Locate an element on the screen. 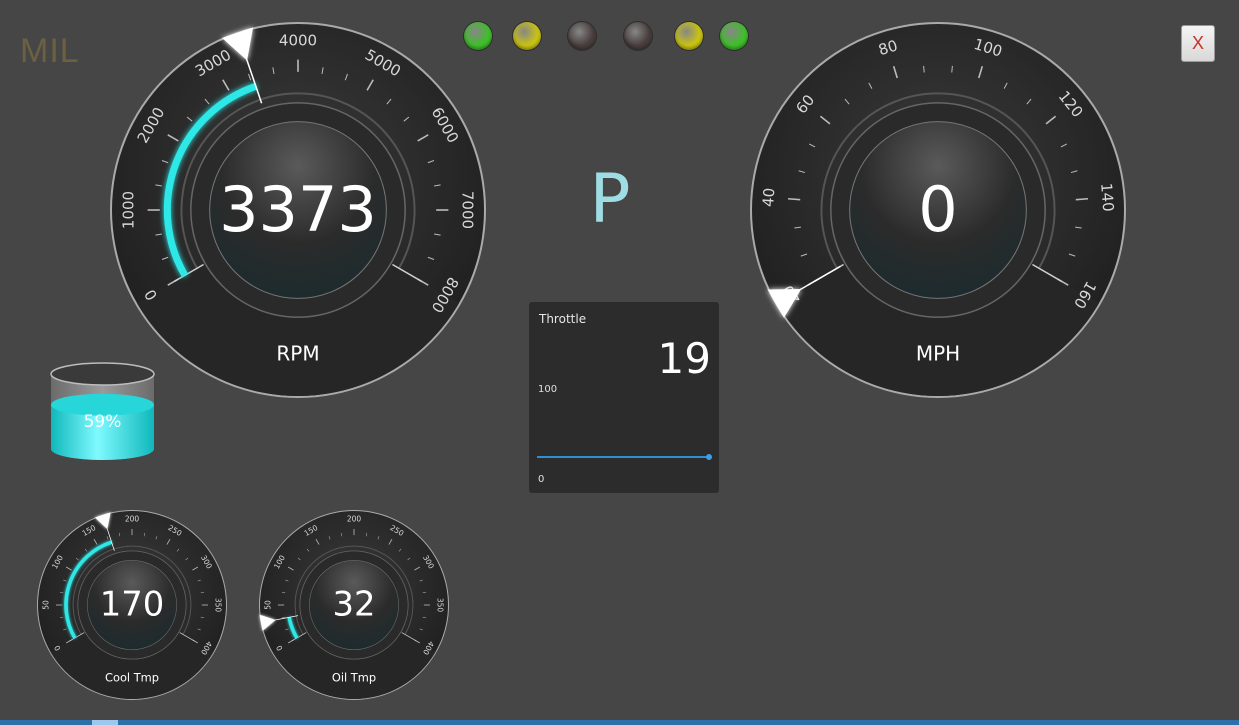  rpm-unit-label: RPM is located at coordinates (297, 353).